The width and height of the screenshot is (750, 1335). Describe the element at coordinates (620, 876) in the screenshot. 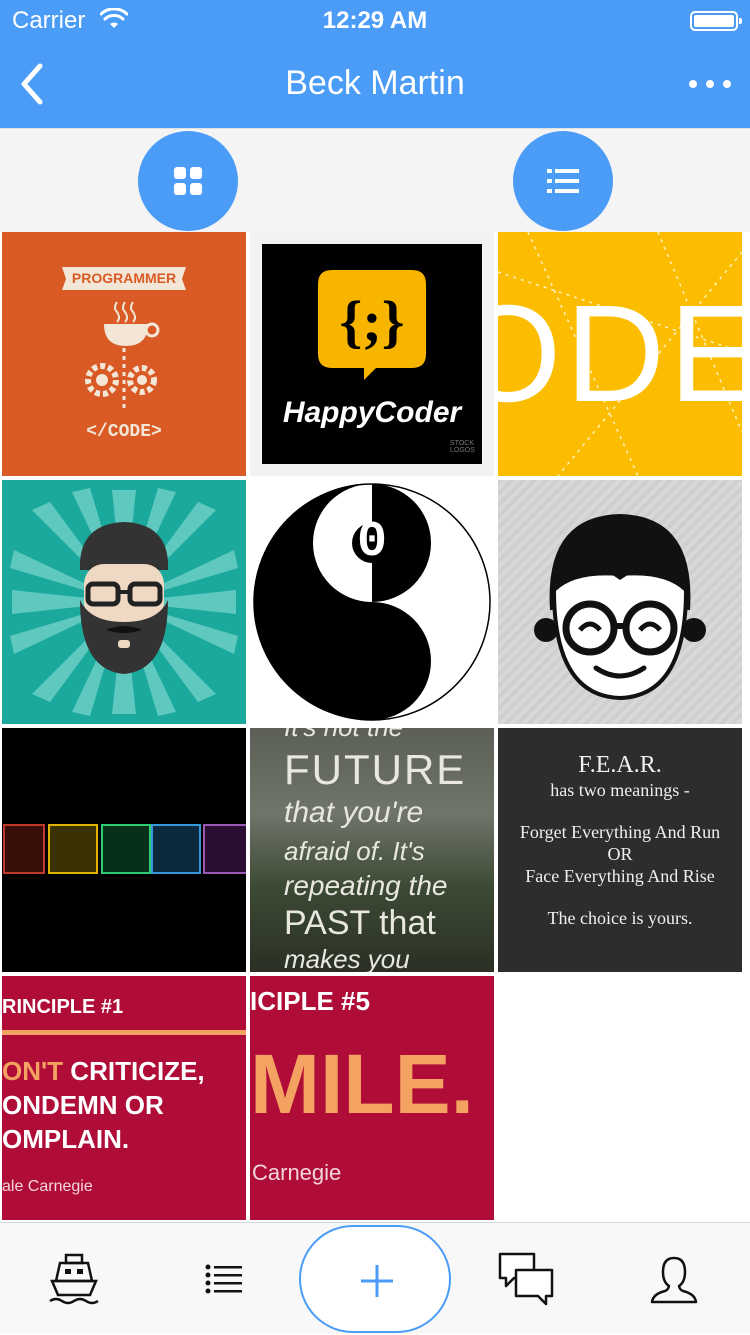

I see `fear-line-2: Face Everything And Rise` at that location.